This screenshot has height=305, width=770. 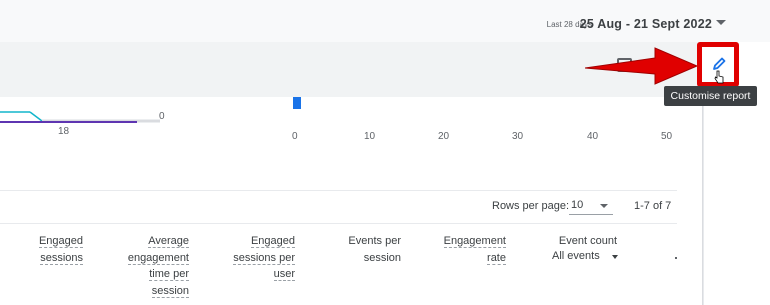 I want to click on y-tick-label: 0, so click(x=162, y=116).